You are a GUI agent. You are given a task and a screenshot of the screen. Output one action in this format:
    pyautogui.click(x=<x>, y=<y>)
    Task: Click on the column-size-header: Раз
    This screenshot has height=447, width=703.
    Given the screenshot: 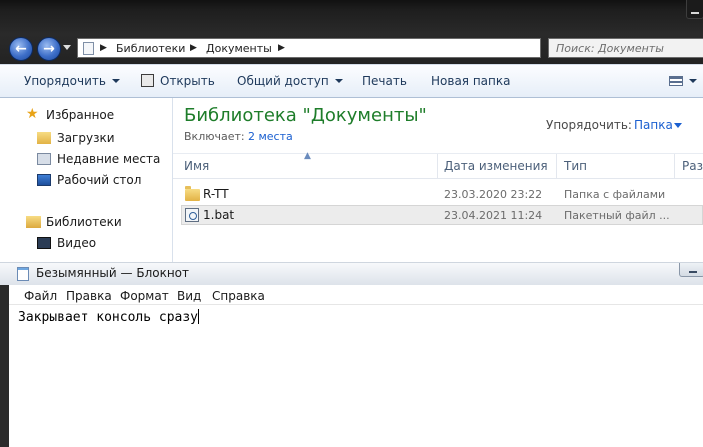 What is the action you would take?
    pyautogui.click(x=692, y=166)
    